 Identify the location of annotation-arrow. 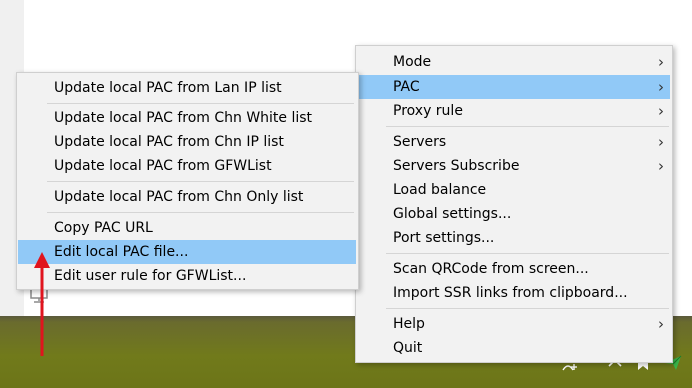
(42, 304).